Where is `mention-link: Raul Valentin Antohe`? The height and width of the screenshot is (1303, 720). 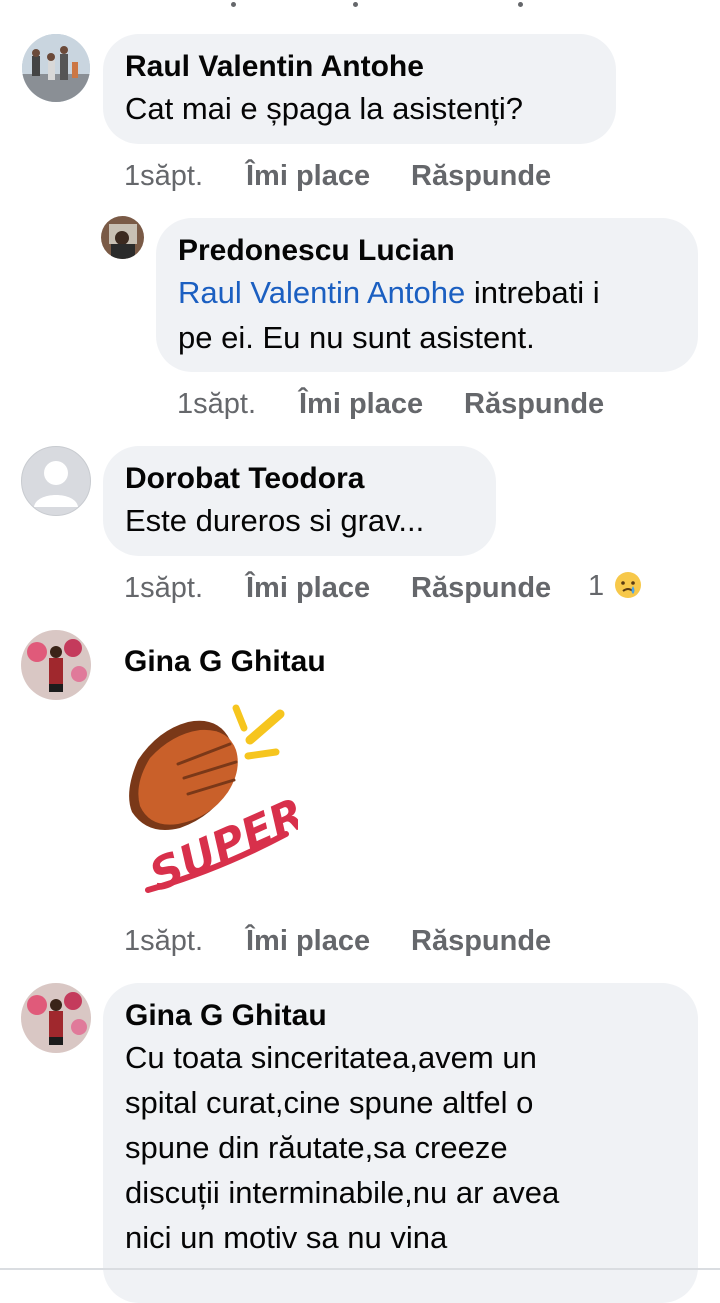 mention-link: Raul Valentin Antohe is located at coordinates (321, 292).